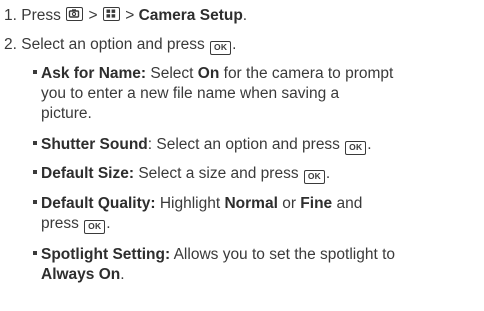 The height and width of the screenshot is (311, 484). What do you see at coordinates (174, 73) in the screenshot?
I see `option-text: Select` at bounding box center [174, 73].